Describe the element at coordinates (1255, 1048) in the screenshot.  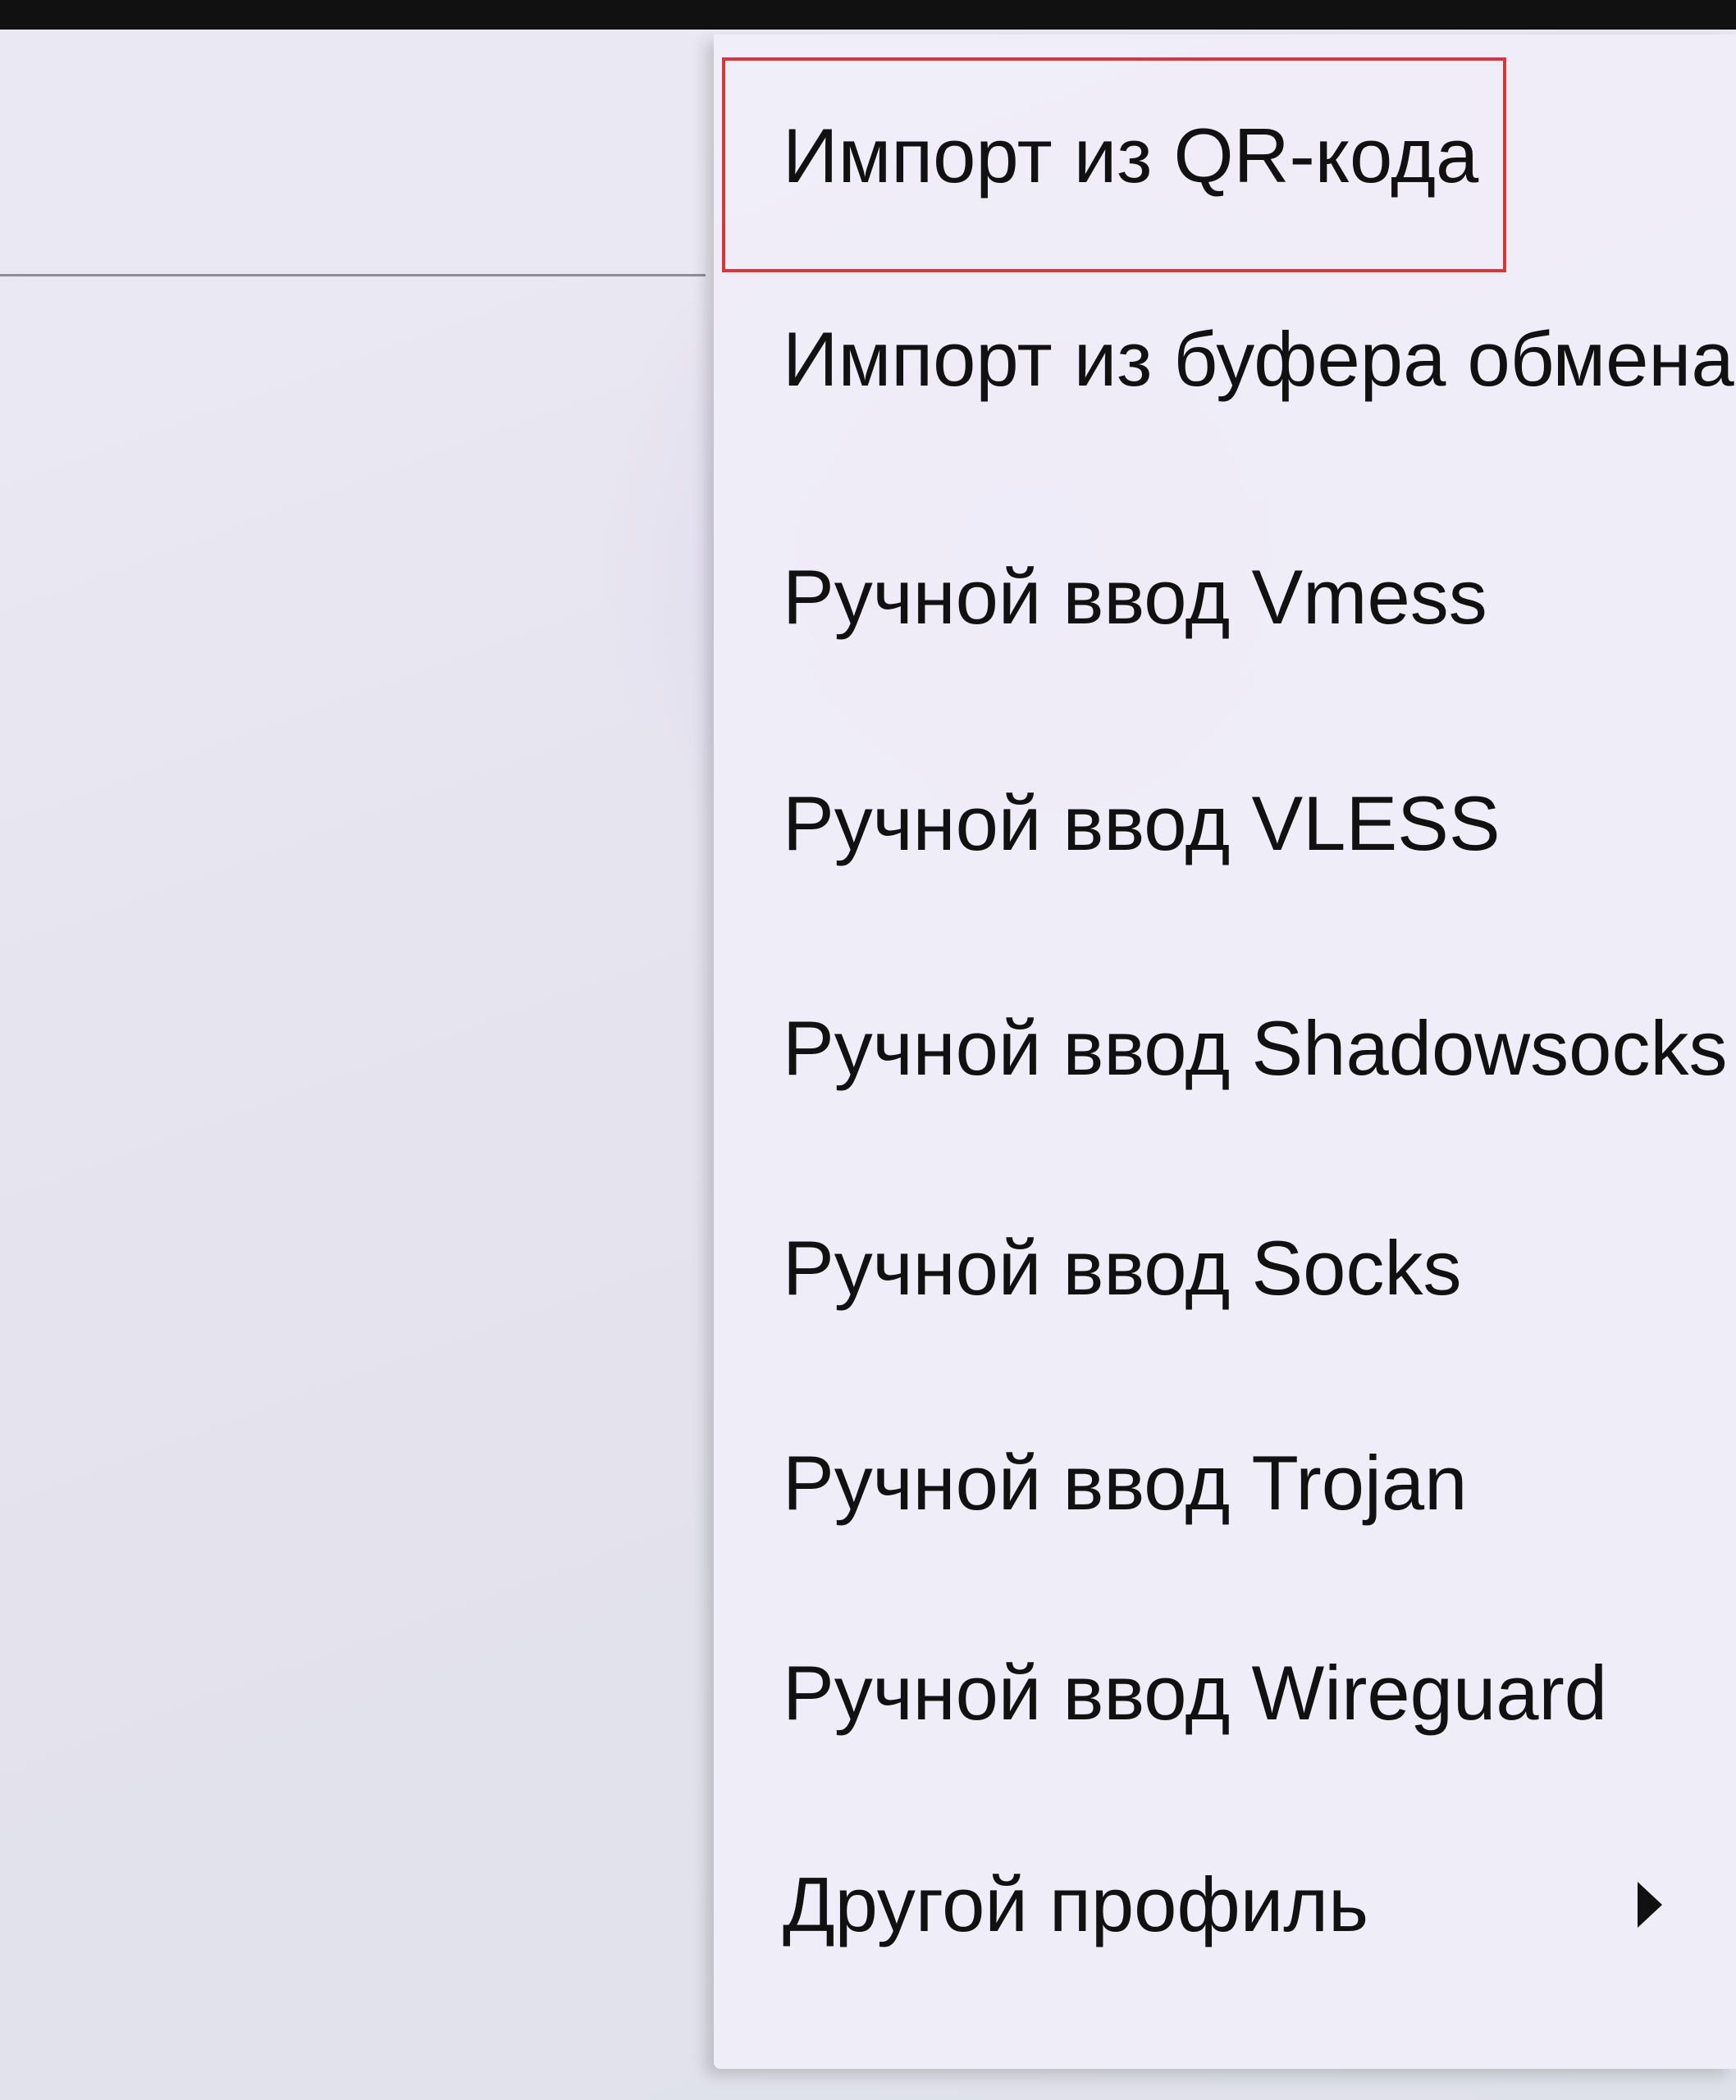
I see `menu-item-label: Ручной ввод Shadowsocks` at that location.